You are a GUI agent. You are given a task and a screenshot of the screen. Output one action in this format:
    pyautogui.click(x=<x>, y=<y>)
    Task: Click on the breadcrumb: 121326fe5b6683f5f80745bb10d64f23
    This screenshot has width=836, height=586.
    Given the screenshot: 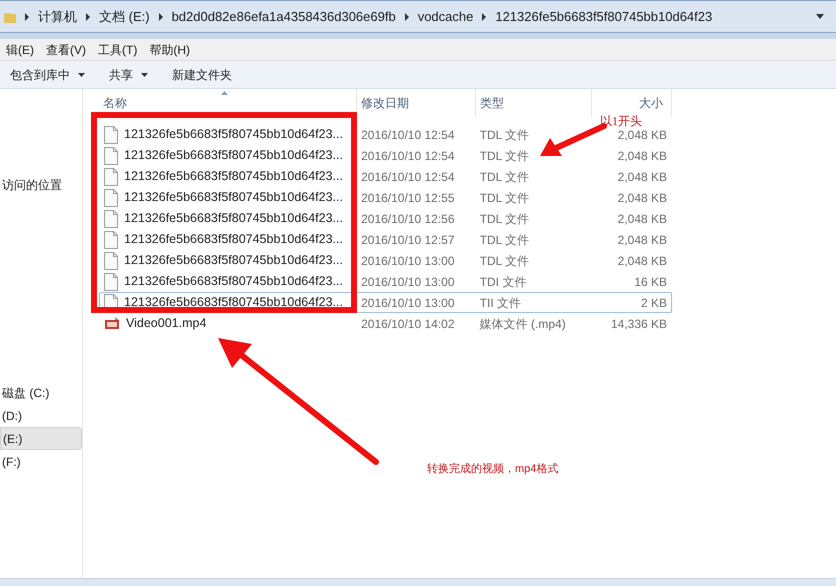 What is the action you would take?
    pyautogui.click(x=603, y=16)
    